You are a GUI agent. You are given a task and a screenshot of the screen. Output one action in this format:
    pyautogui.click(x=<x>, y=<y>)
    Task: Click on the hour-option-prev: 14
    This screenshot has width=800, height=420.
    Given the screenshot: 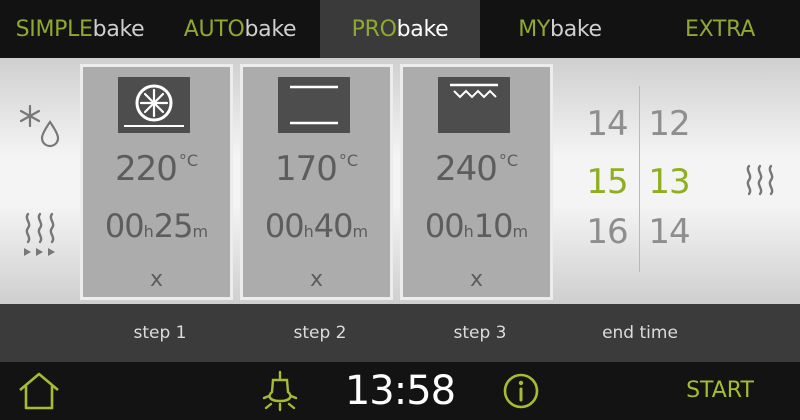 What is the action you would take?
    pyautogui.click(x=607, y=124)
    